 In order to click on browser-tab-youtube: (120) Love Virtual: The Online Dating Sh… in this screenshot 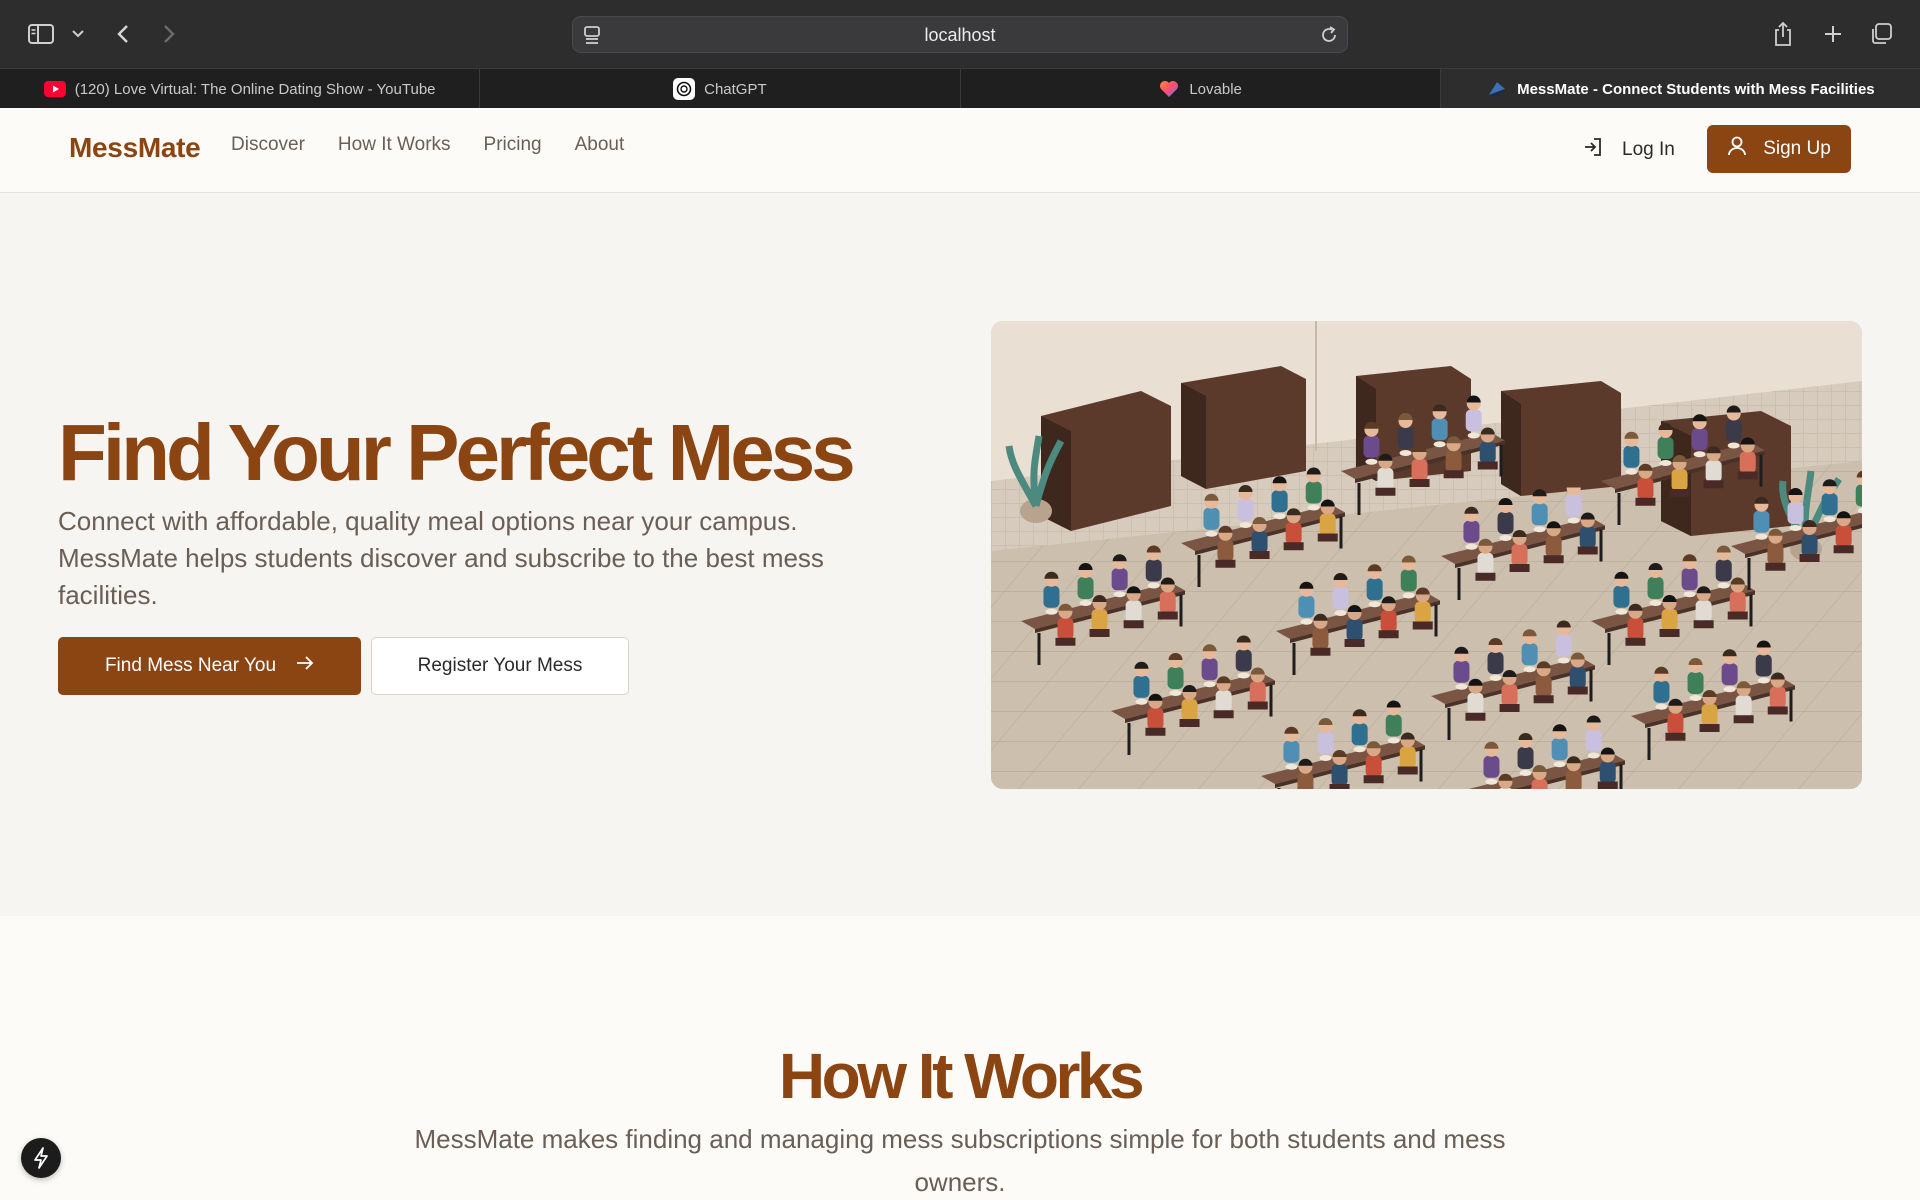, I will do `click(240, 89)`.